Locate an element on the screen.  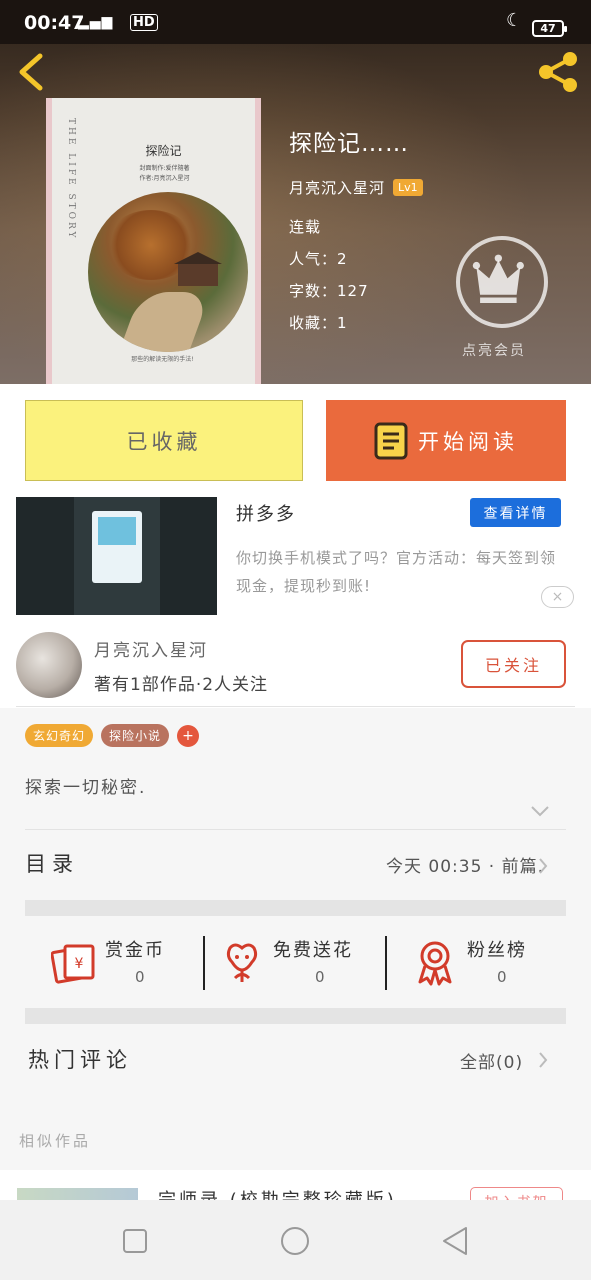
chevron-down-icon is located at coordinates (540, 811).